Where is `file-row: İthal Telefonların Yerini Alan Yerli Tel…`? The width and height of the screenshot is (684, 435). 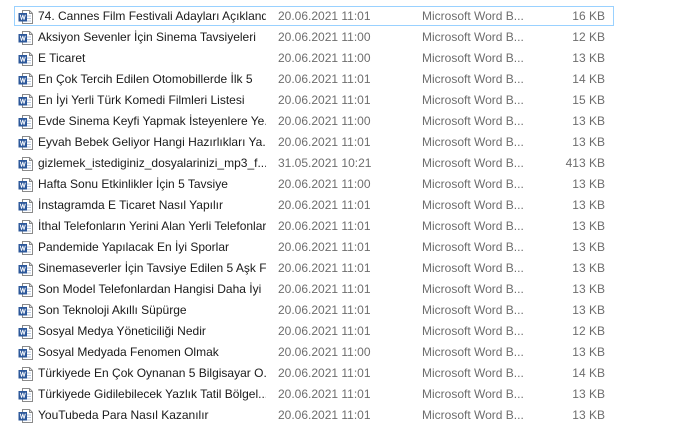
file-row: İthal Telefonların Yerini Alan Yerli Tel… is located at coordinates (314, 226).